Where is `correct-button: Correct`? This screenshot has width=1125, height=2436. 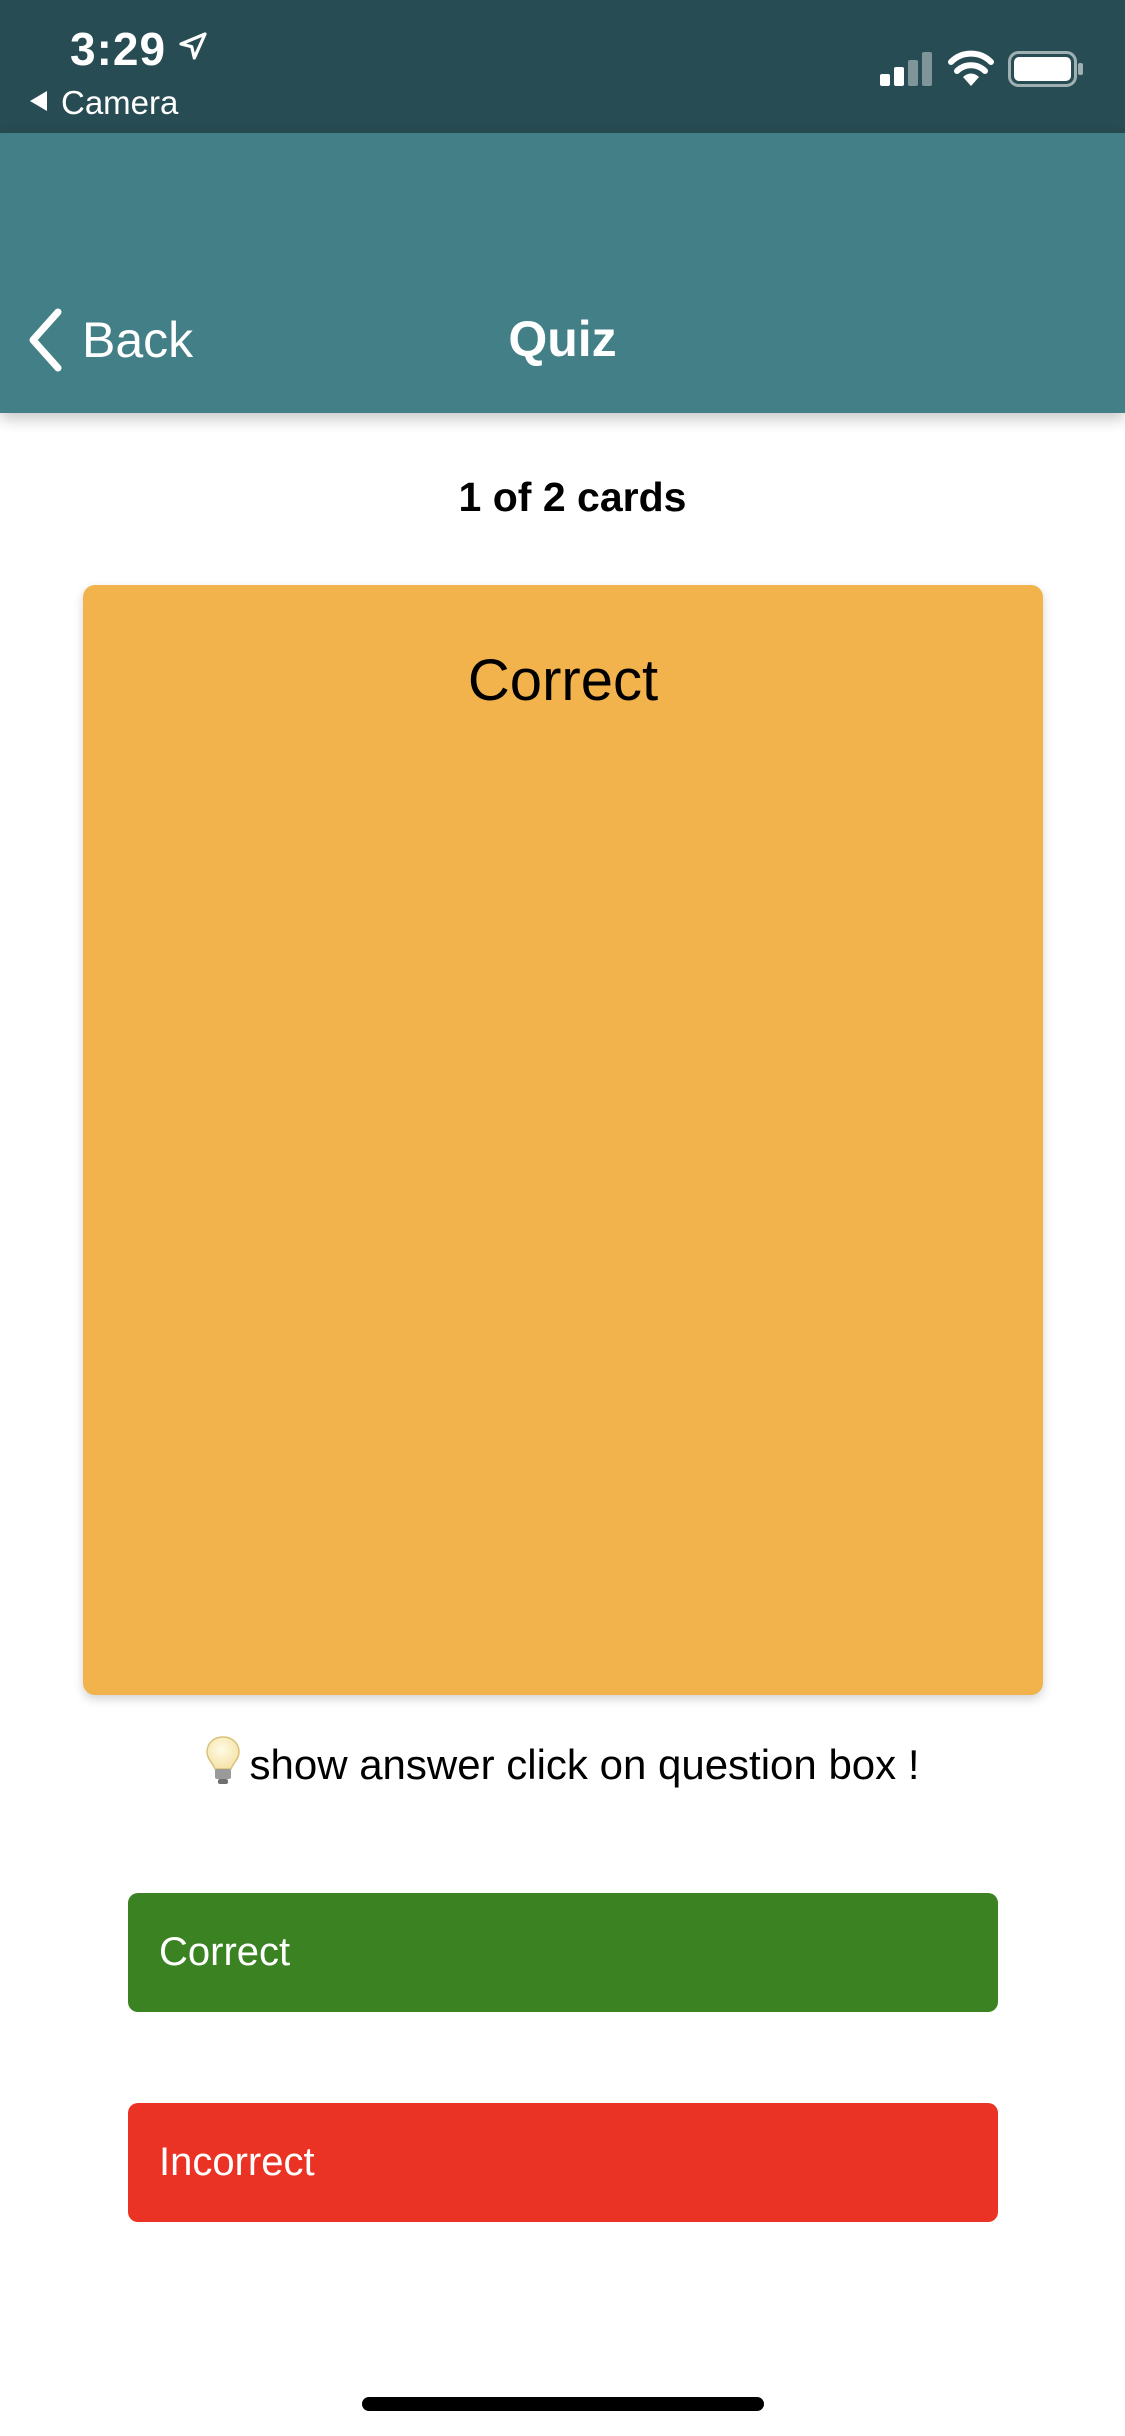
correct-button: Correct is located at coordinates (563, 1952).